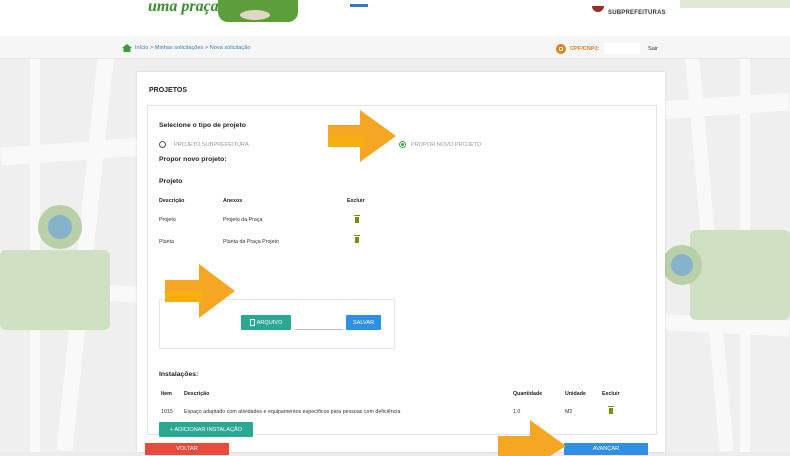  What do you see at coordinates (395, 18) in the screenshot?
I see `top-header: uma praça SUBPREFEITURAS` at bounding box center [395, 18].